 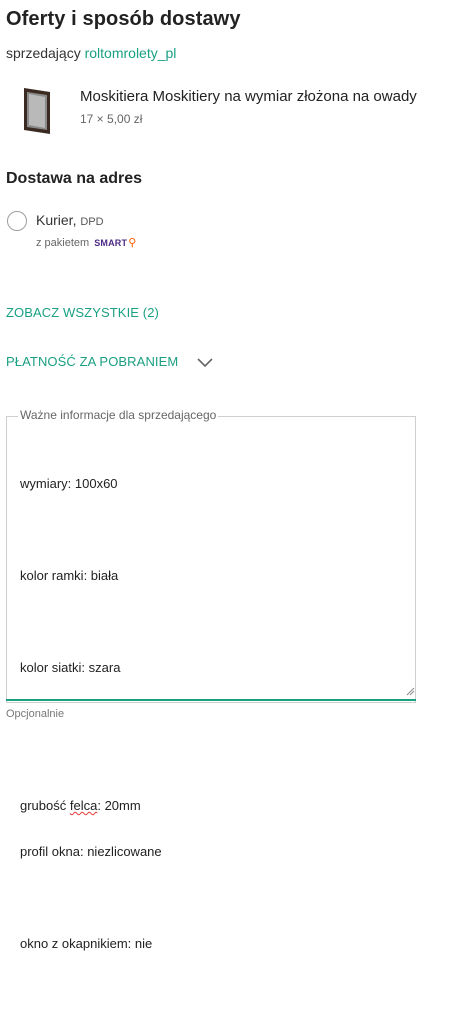 I want to click on note-line: grubość felca: 20mm, so click(x=213, y=775).